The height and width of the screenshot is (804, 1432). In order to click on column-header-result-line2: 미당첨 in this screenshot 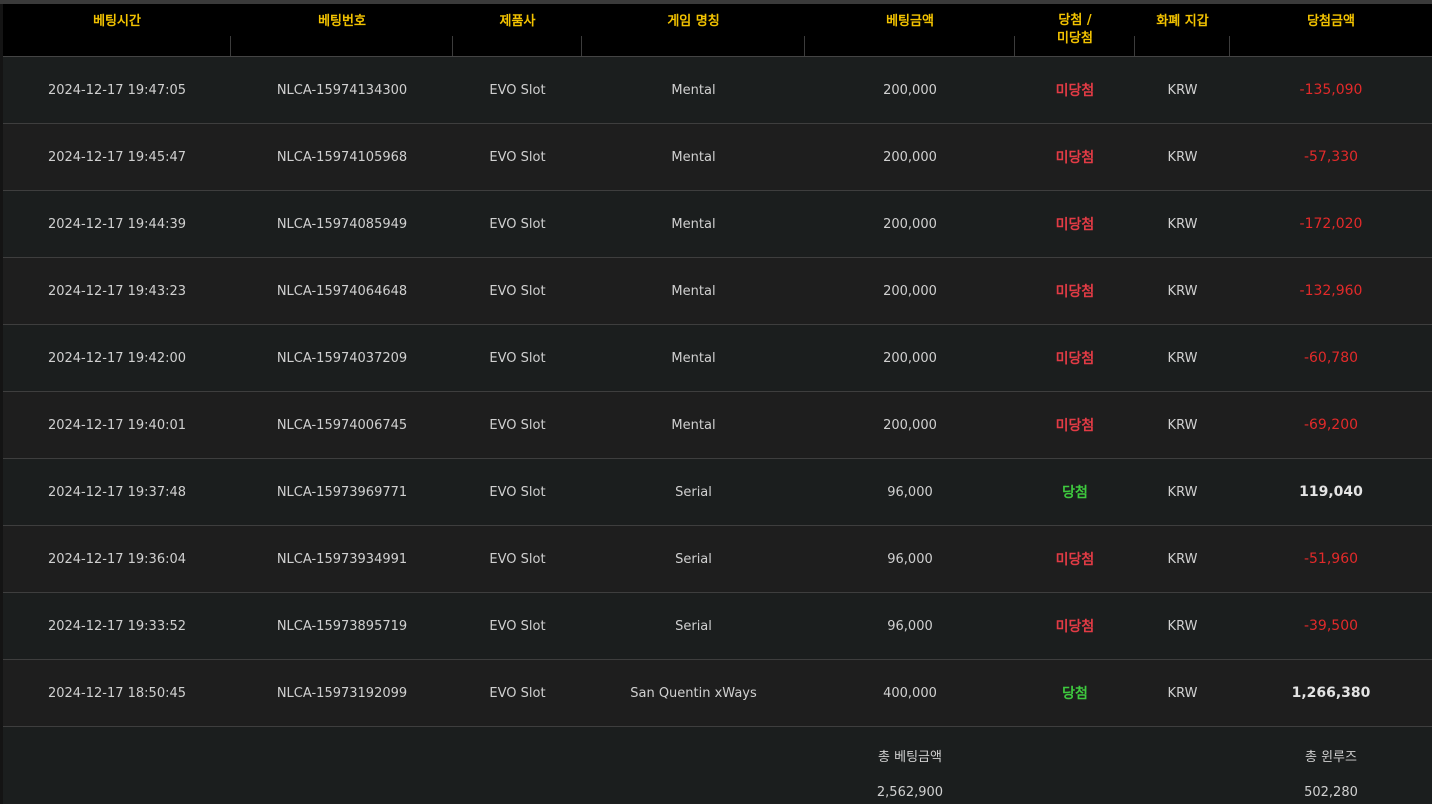, I will do `click(1075, 38)`.